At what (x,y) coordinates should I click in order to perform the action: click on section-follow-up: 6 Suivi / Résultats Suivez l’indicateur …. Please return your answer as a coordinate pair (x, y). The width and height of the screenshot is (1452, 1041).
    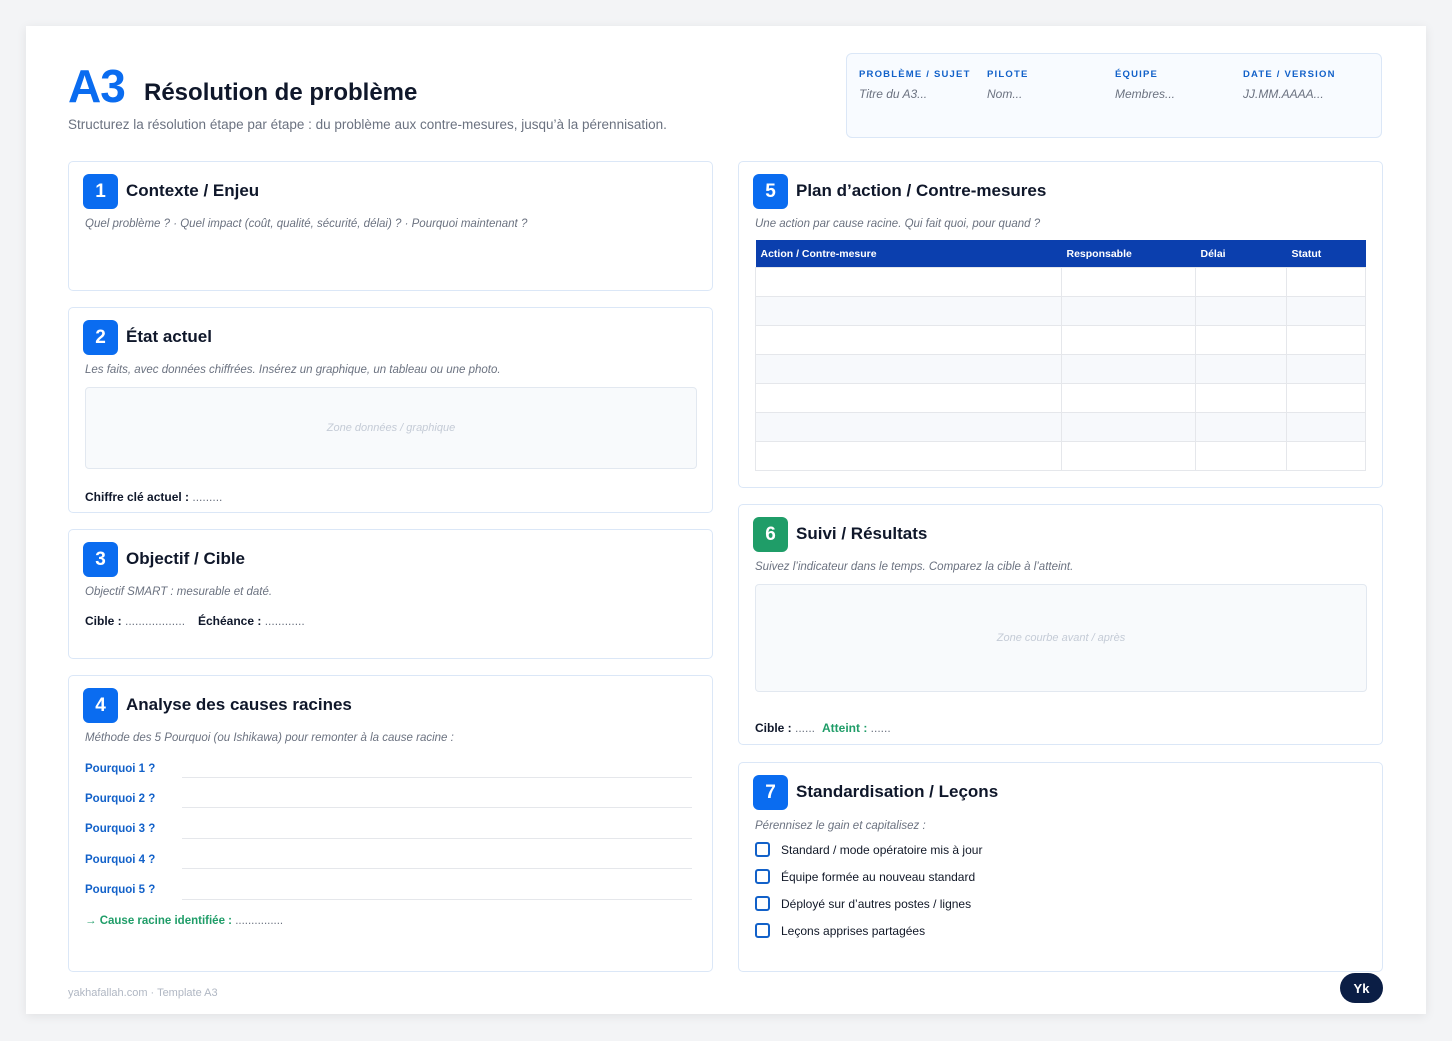
    Looking at the image, I should click on (1060, 624).